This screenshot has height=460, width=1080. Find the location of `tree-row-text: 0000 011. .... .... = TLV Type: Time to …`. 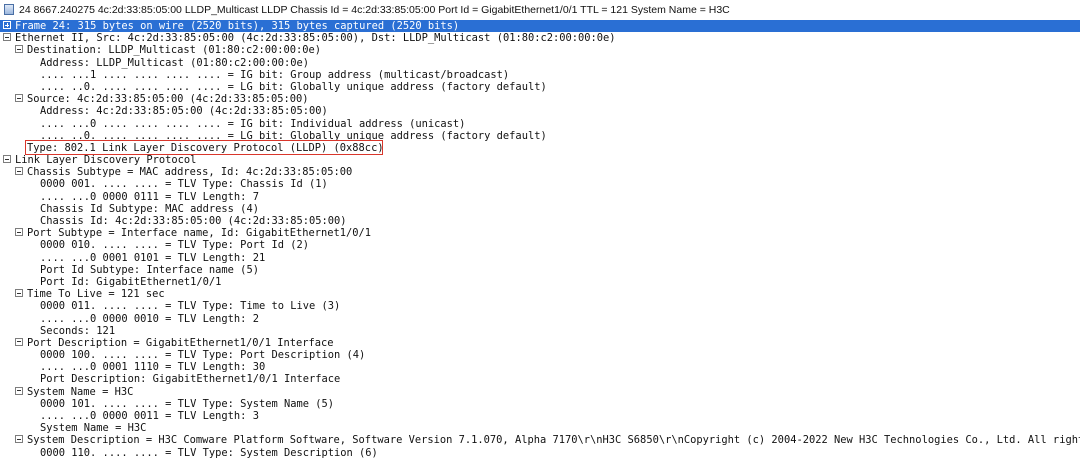

tree-row-text: 0000 011. .... .... = TLV Type: Time to … is located at coordinates (190, 306).